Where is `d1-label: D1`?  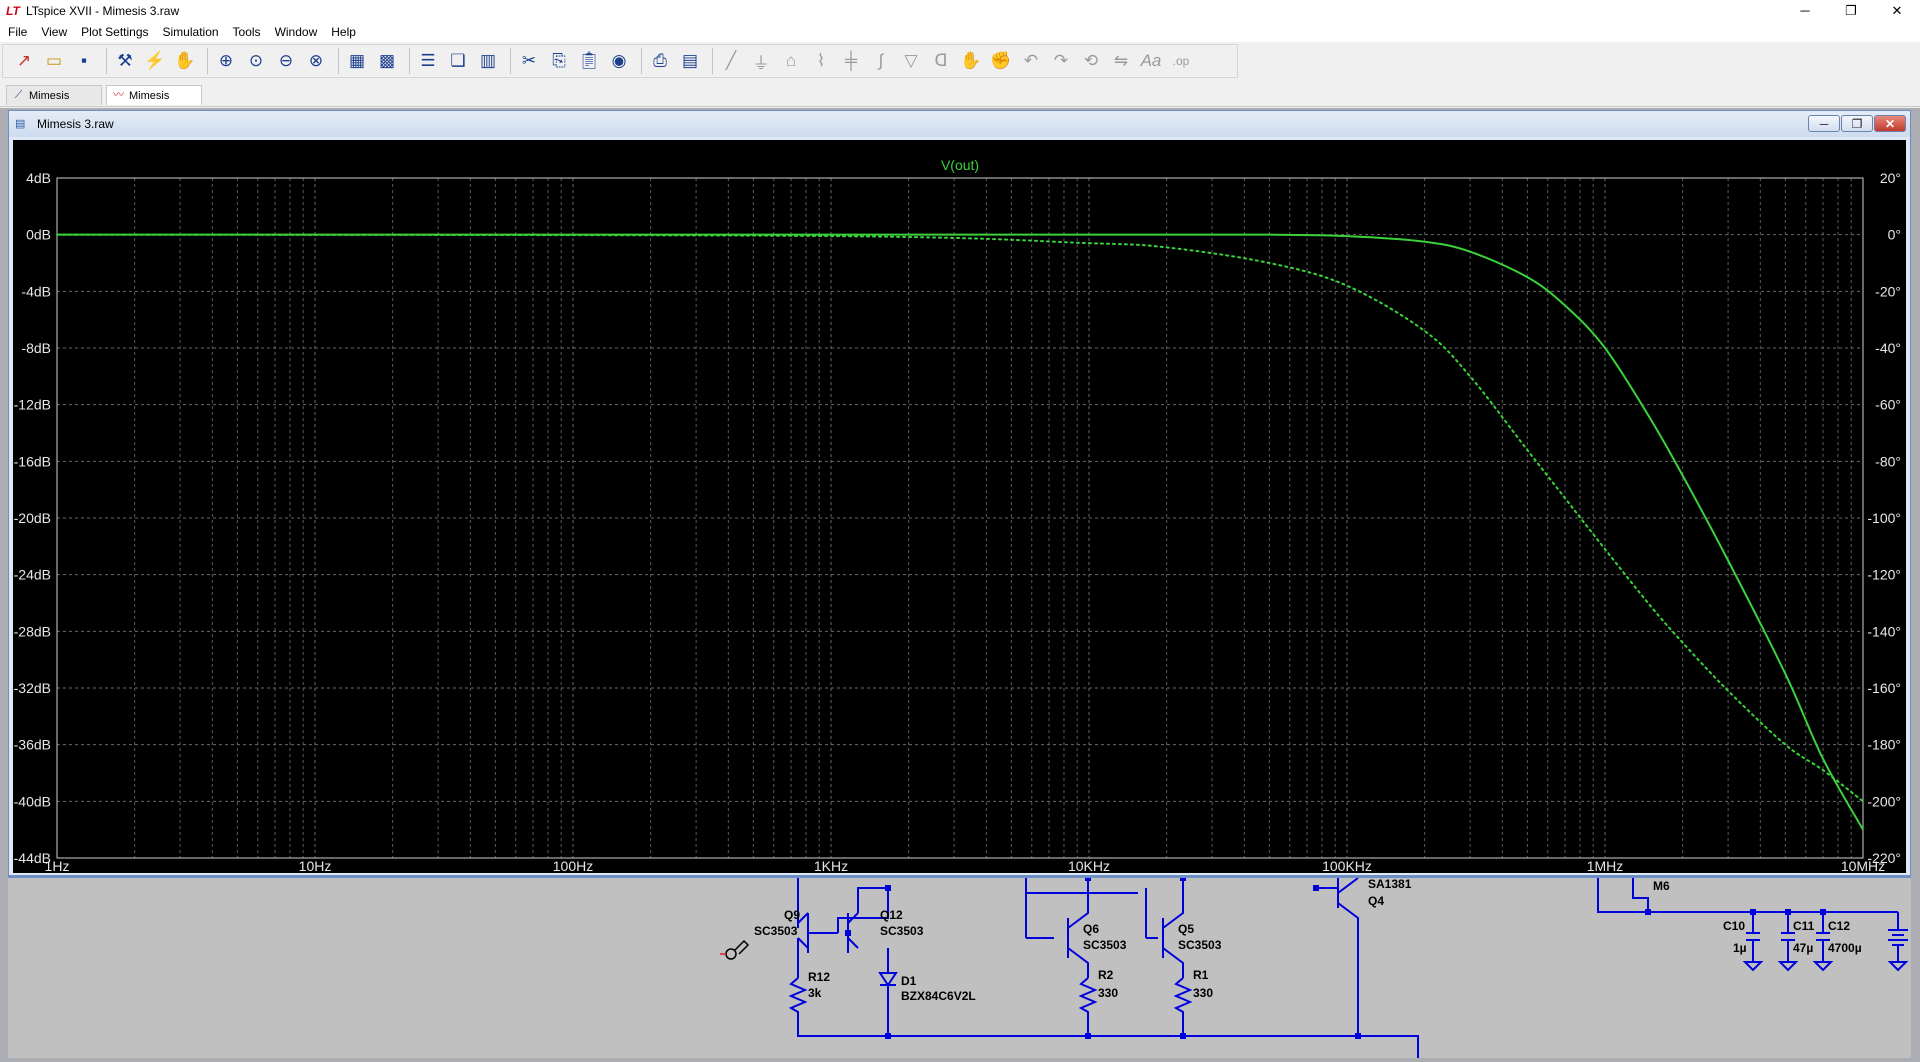 d1-label: D1 is located at coordinates (909, 981).